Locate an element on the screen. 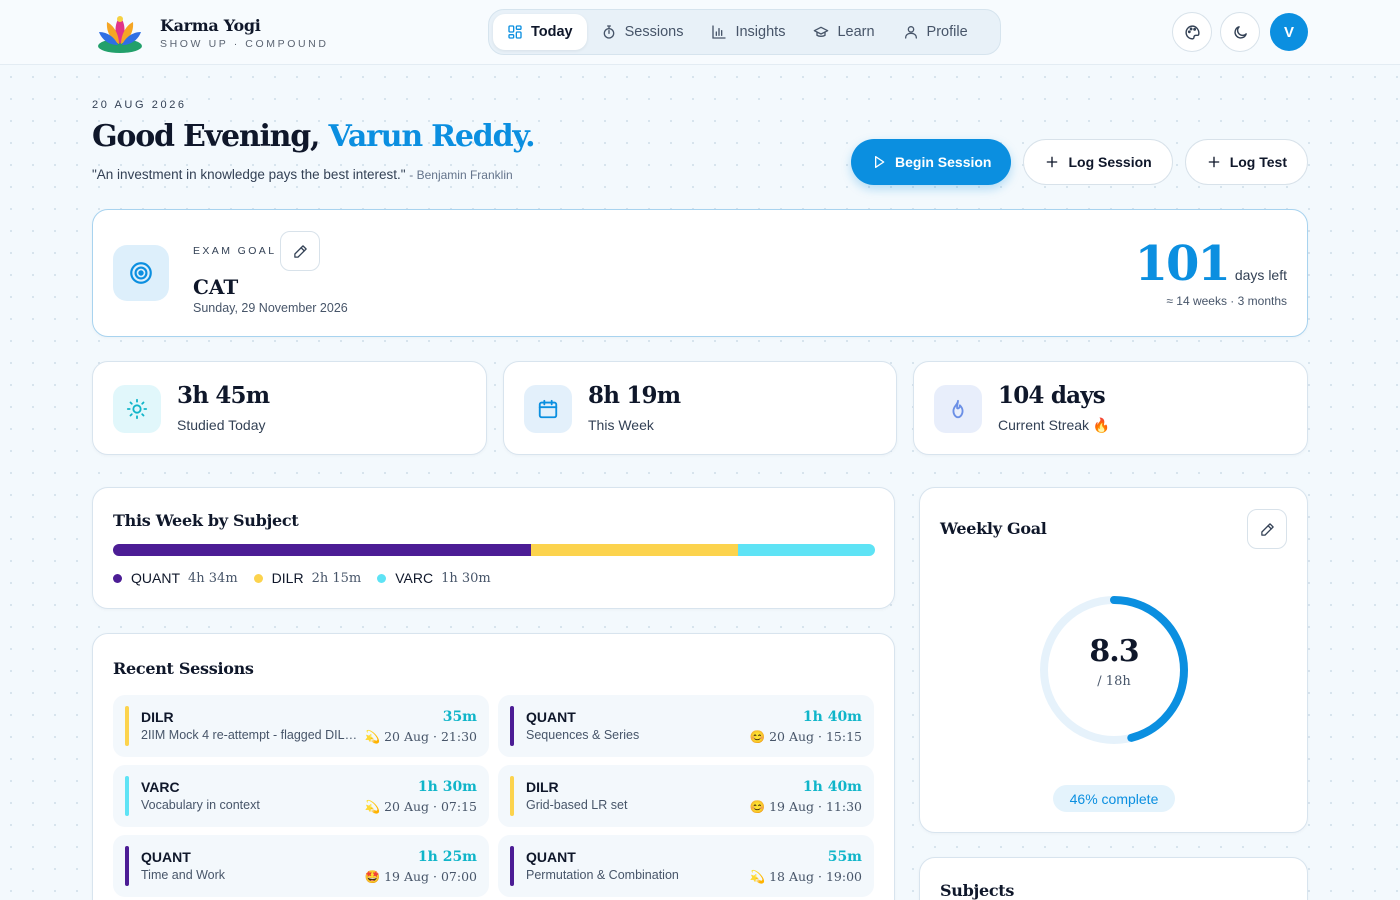  nav-profile: Profile is located at coordinates (935, 32).